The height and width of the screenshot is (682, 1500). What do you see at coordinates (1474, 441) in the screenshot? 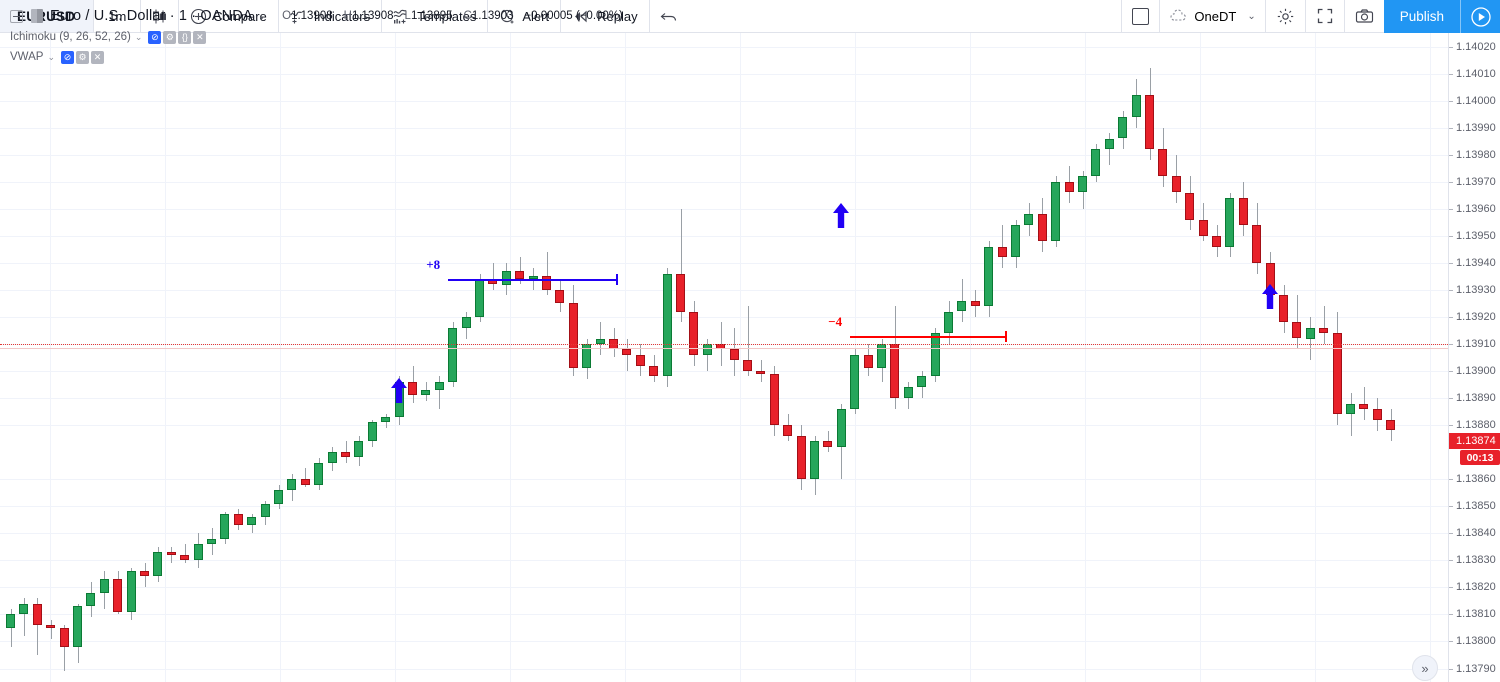
I see `current-price-tag: 1.13874` at bounding box center [1474, 441].